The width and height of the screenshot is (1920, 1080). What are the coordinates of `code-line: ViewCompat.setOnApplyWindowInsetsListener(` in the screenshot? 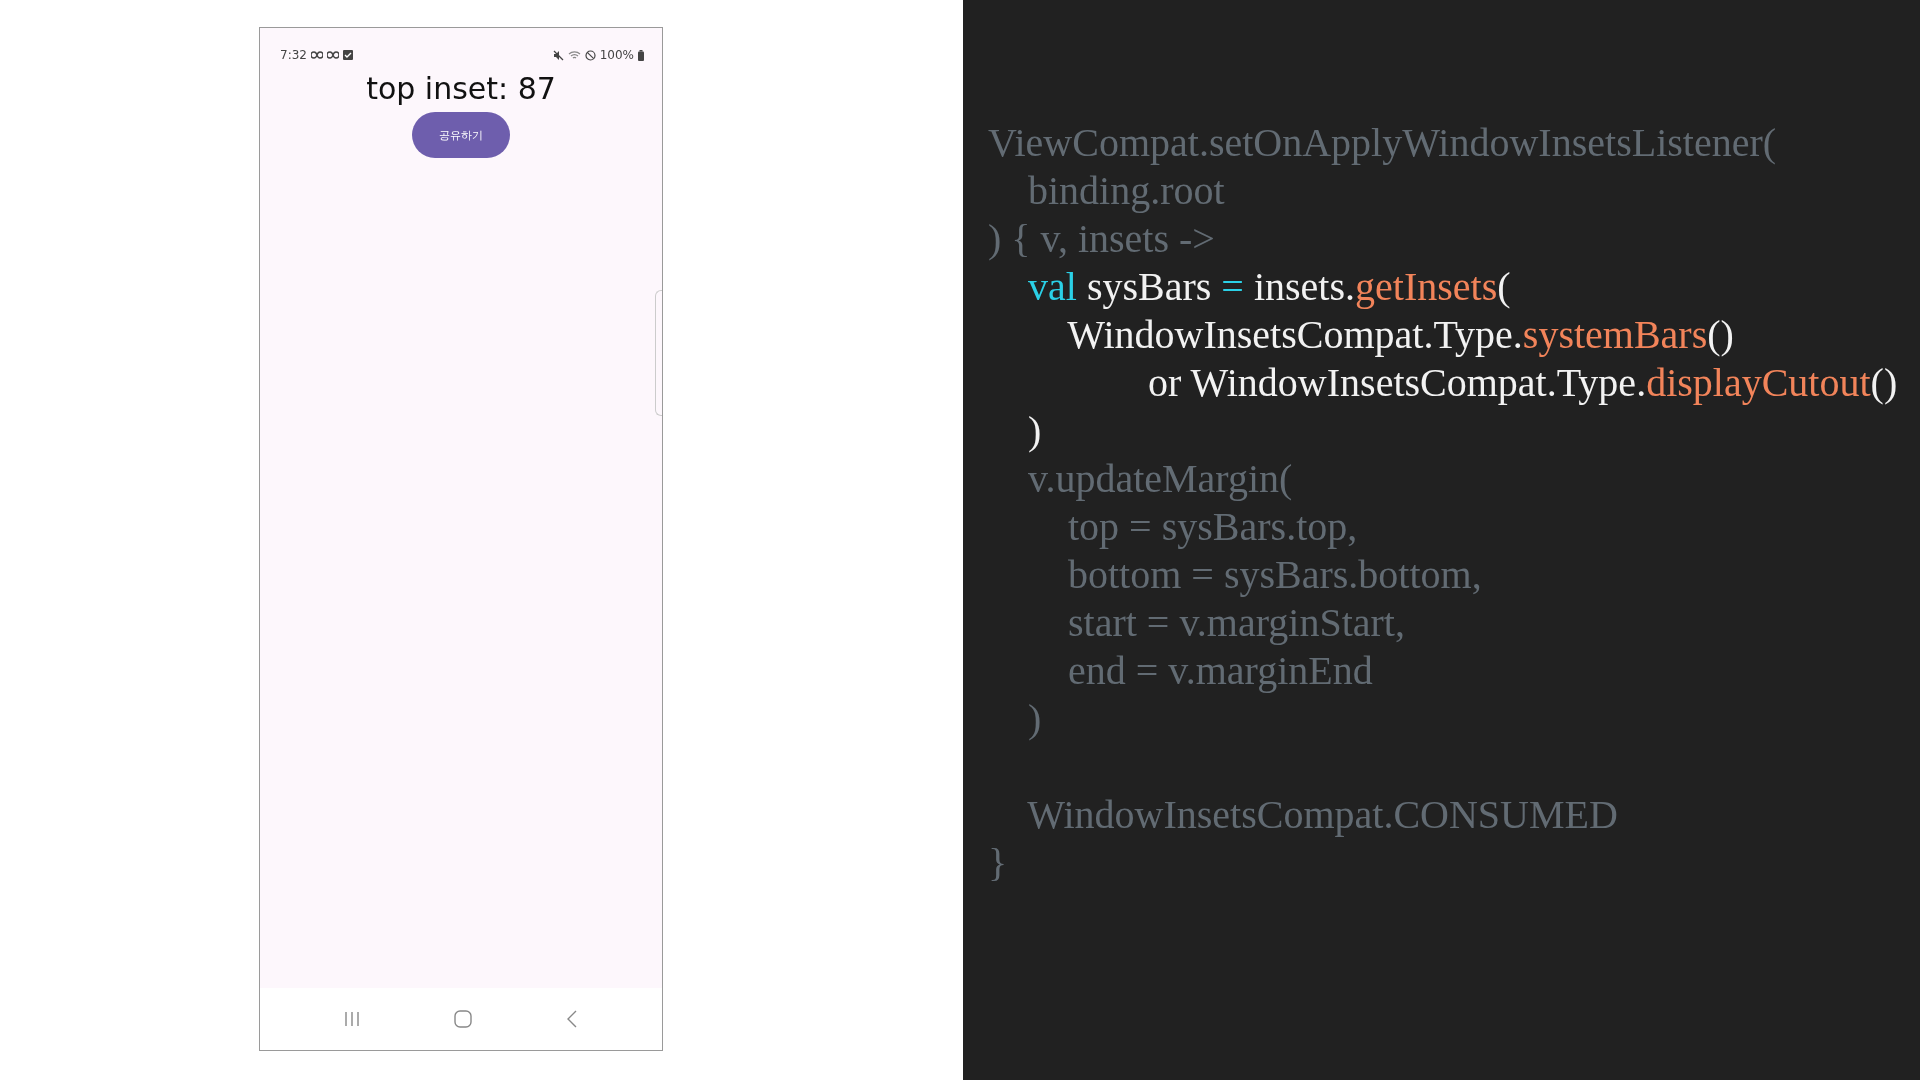 It's located at (1383, 143).